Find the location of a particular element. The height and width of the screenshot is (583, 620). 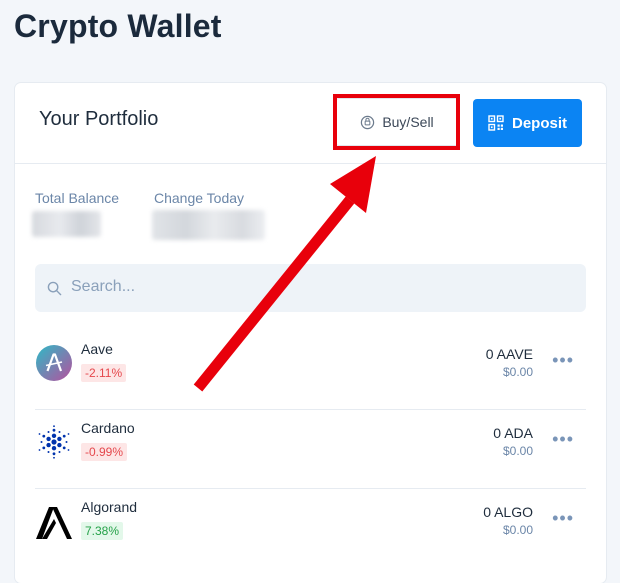

change-today-value-redacted is located at coordinates (208, 225).